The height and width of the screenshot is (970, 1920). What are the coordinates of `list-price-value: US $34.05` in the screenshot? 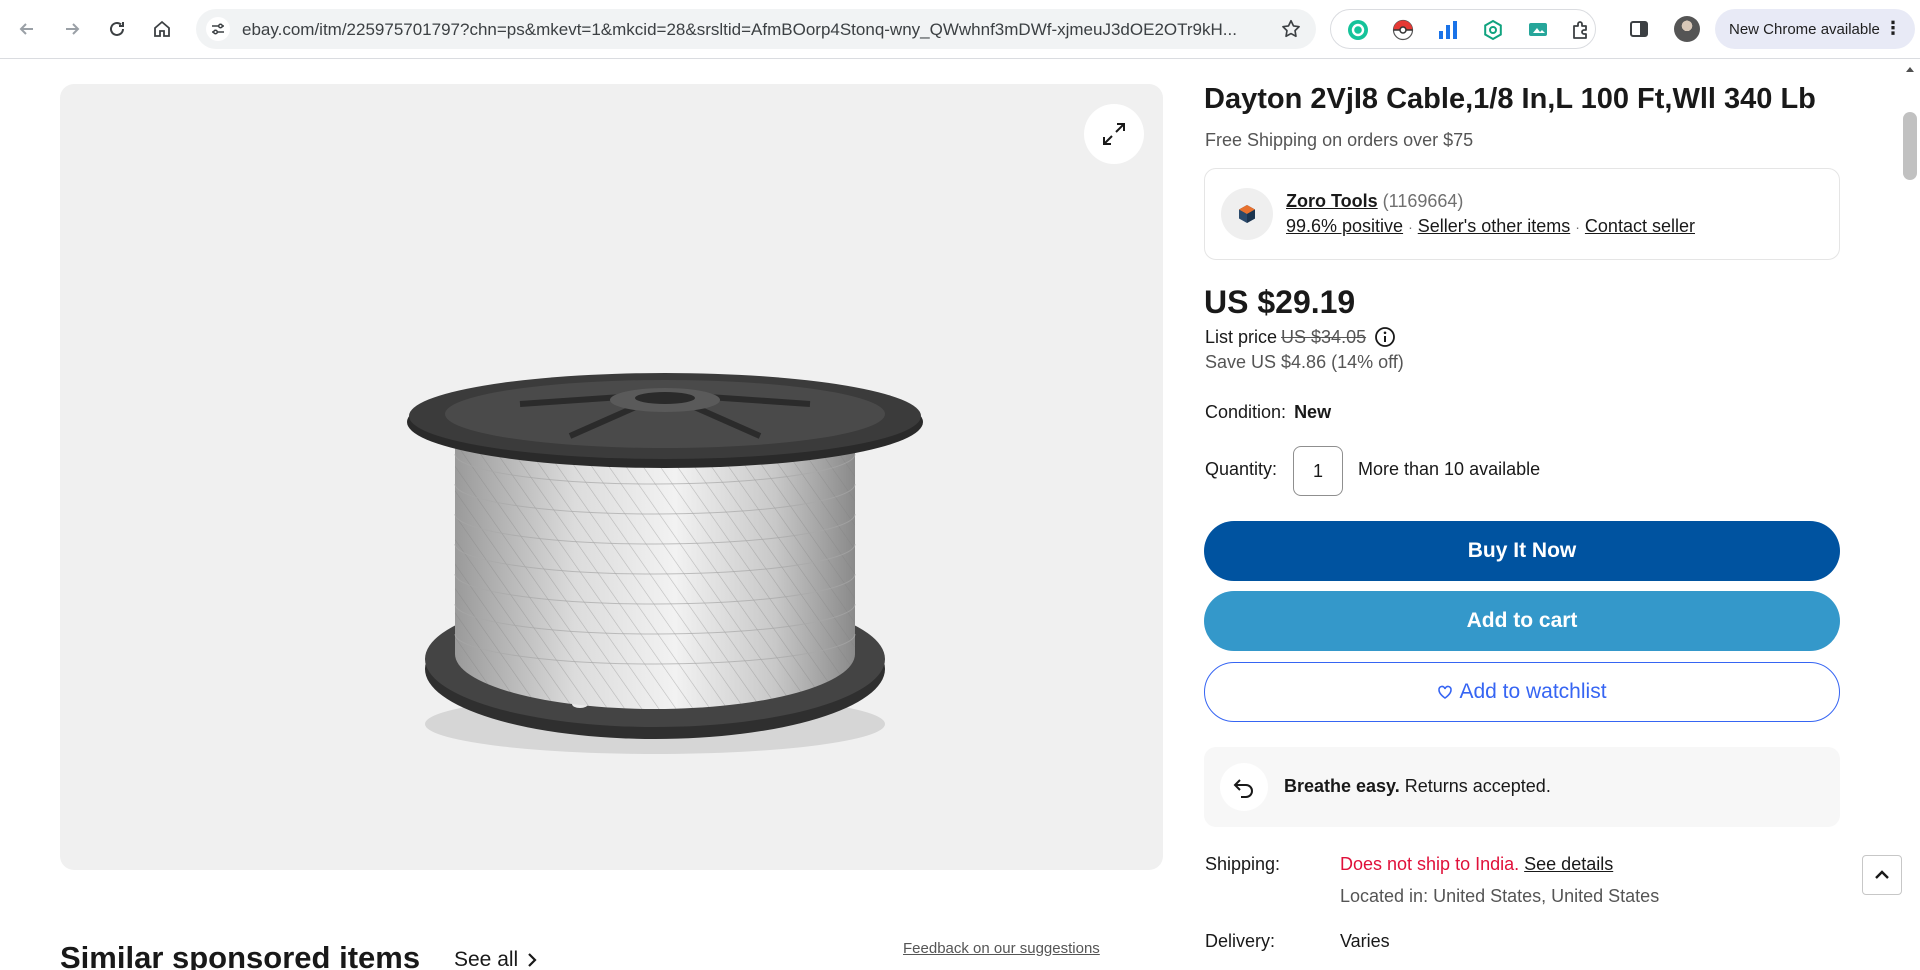 It's located at (1324, 336).